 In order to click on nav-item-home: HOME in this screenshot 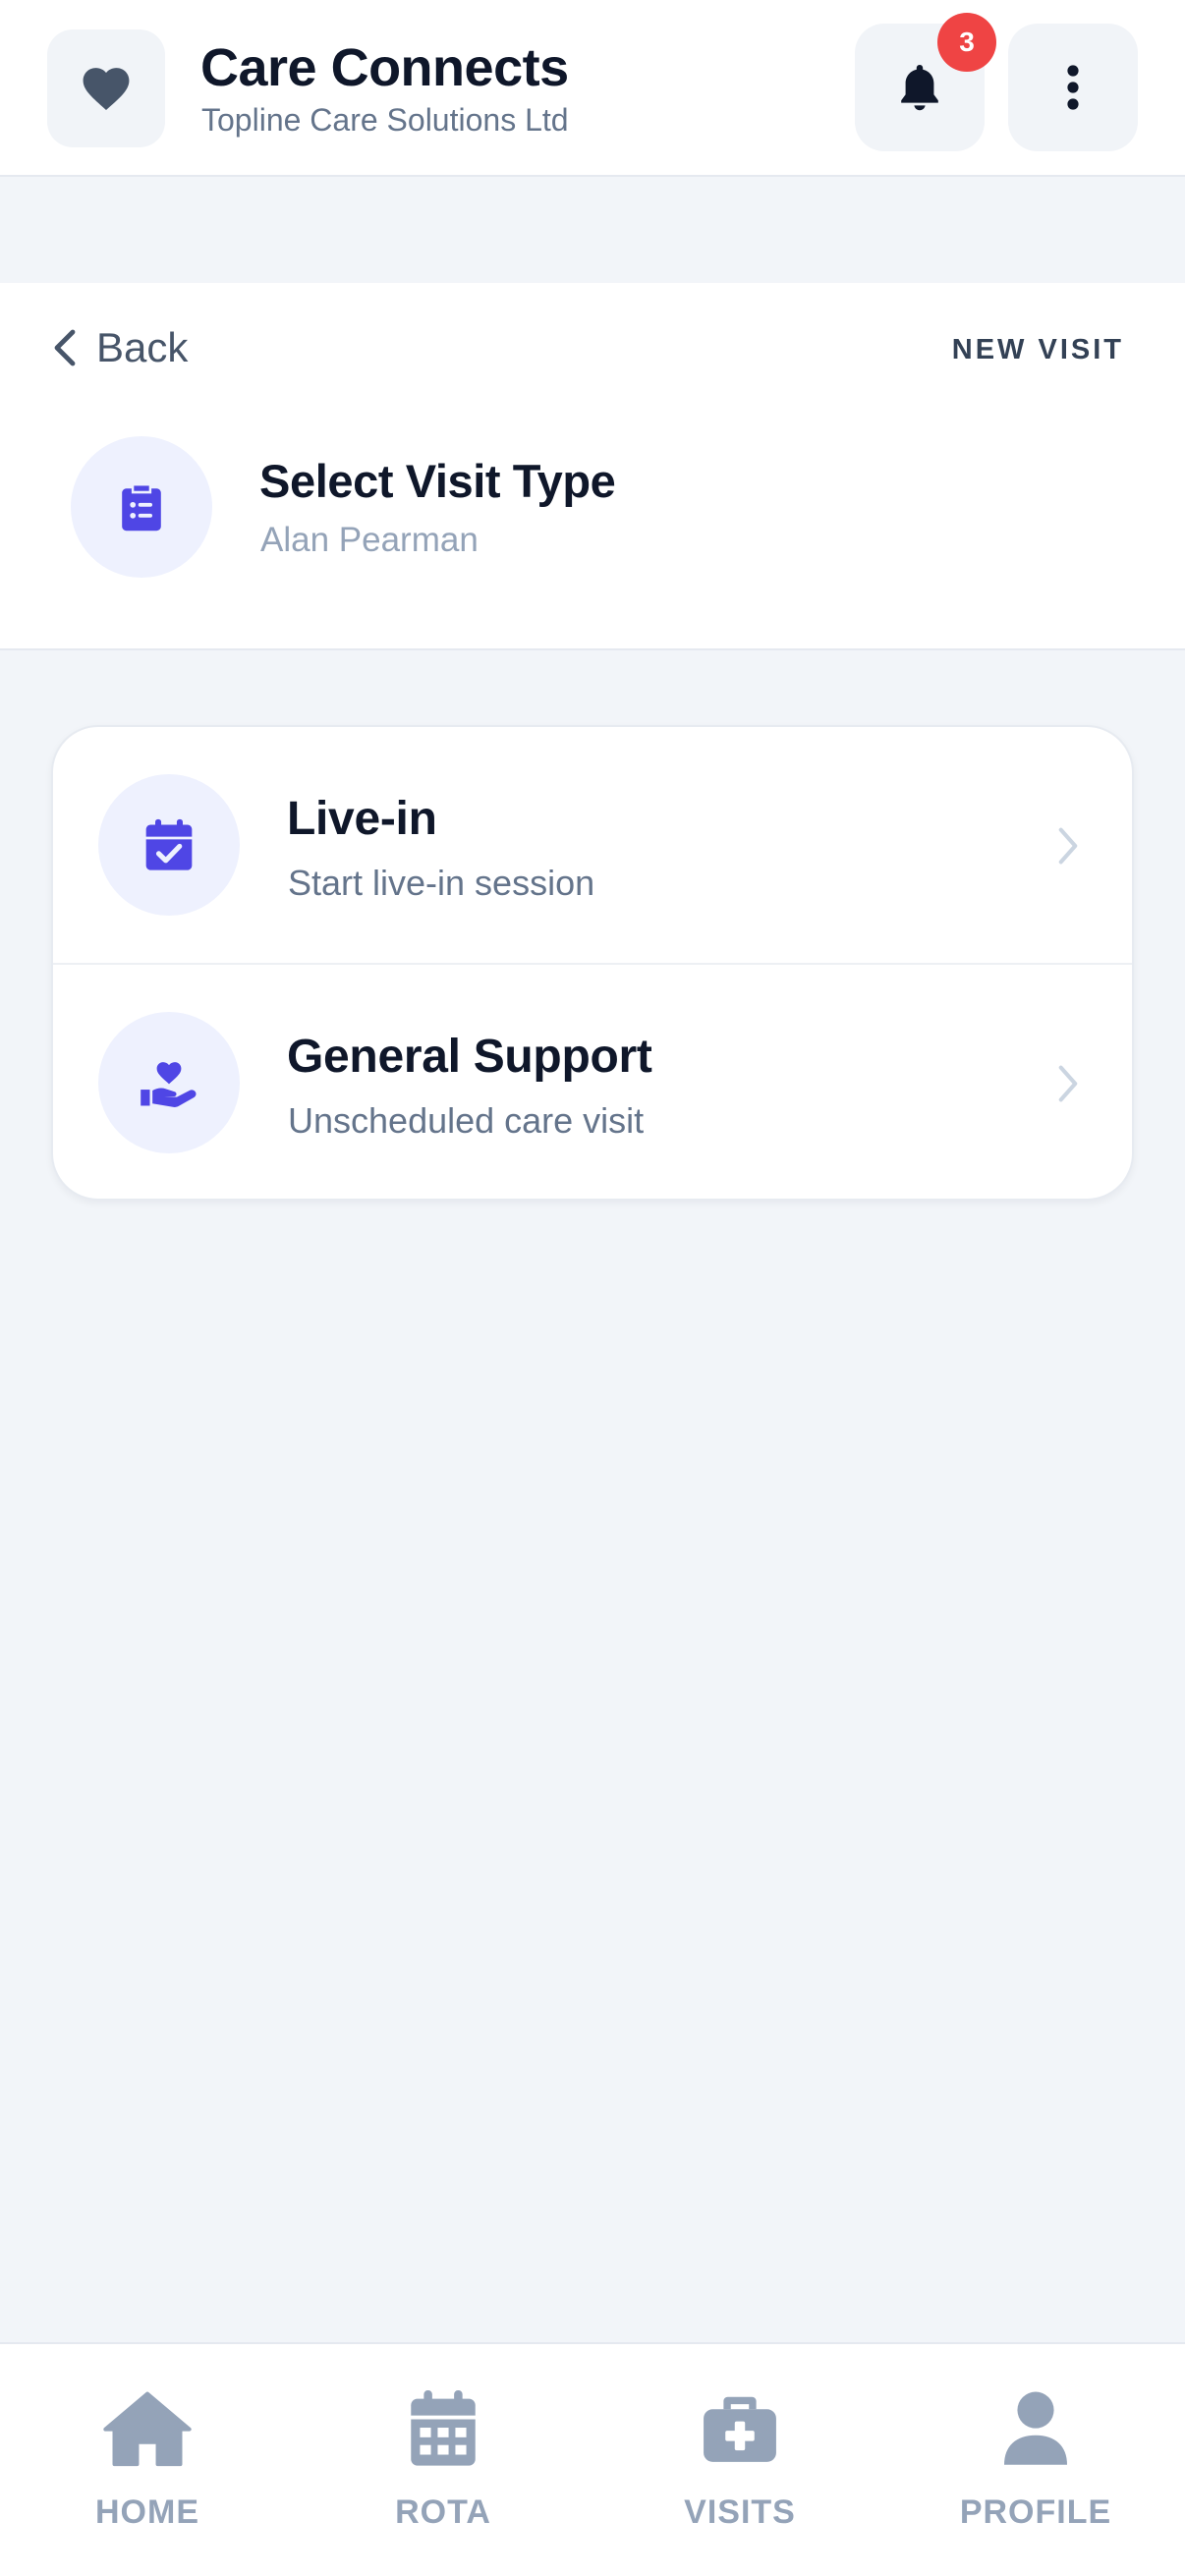, I will do `click(147, 2462)`.